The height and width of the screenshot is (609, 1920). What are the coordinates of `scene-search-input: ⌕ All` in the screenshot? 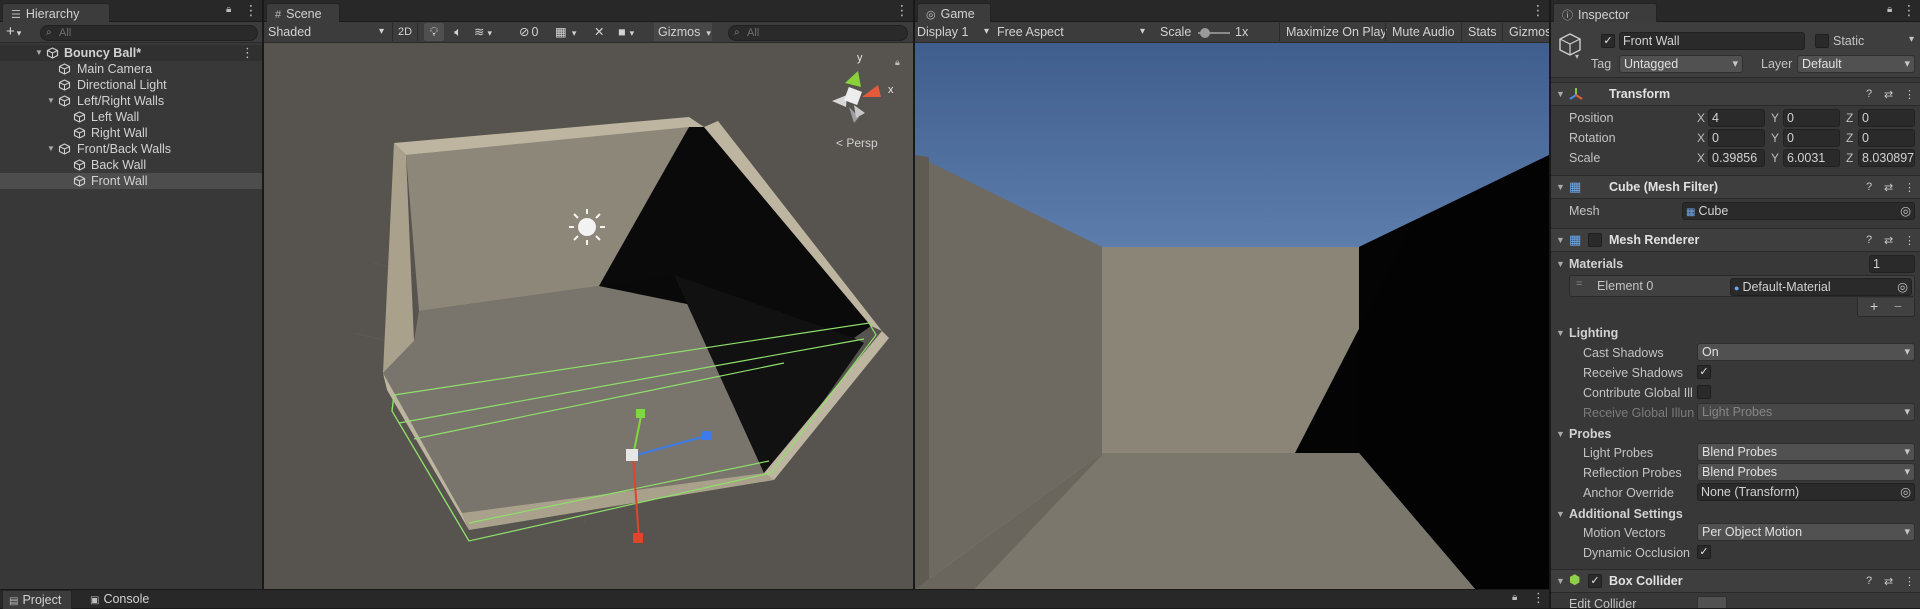 It's located at (818, 33).